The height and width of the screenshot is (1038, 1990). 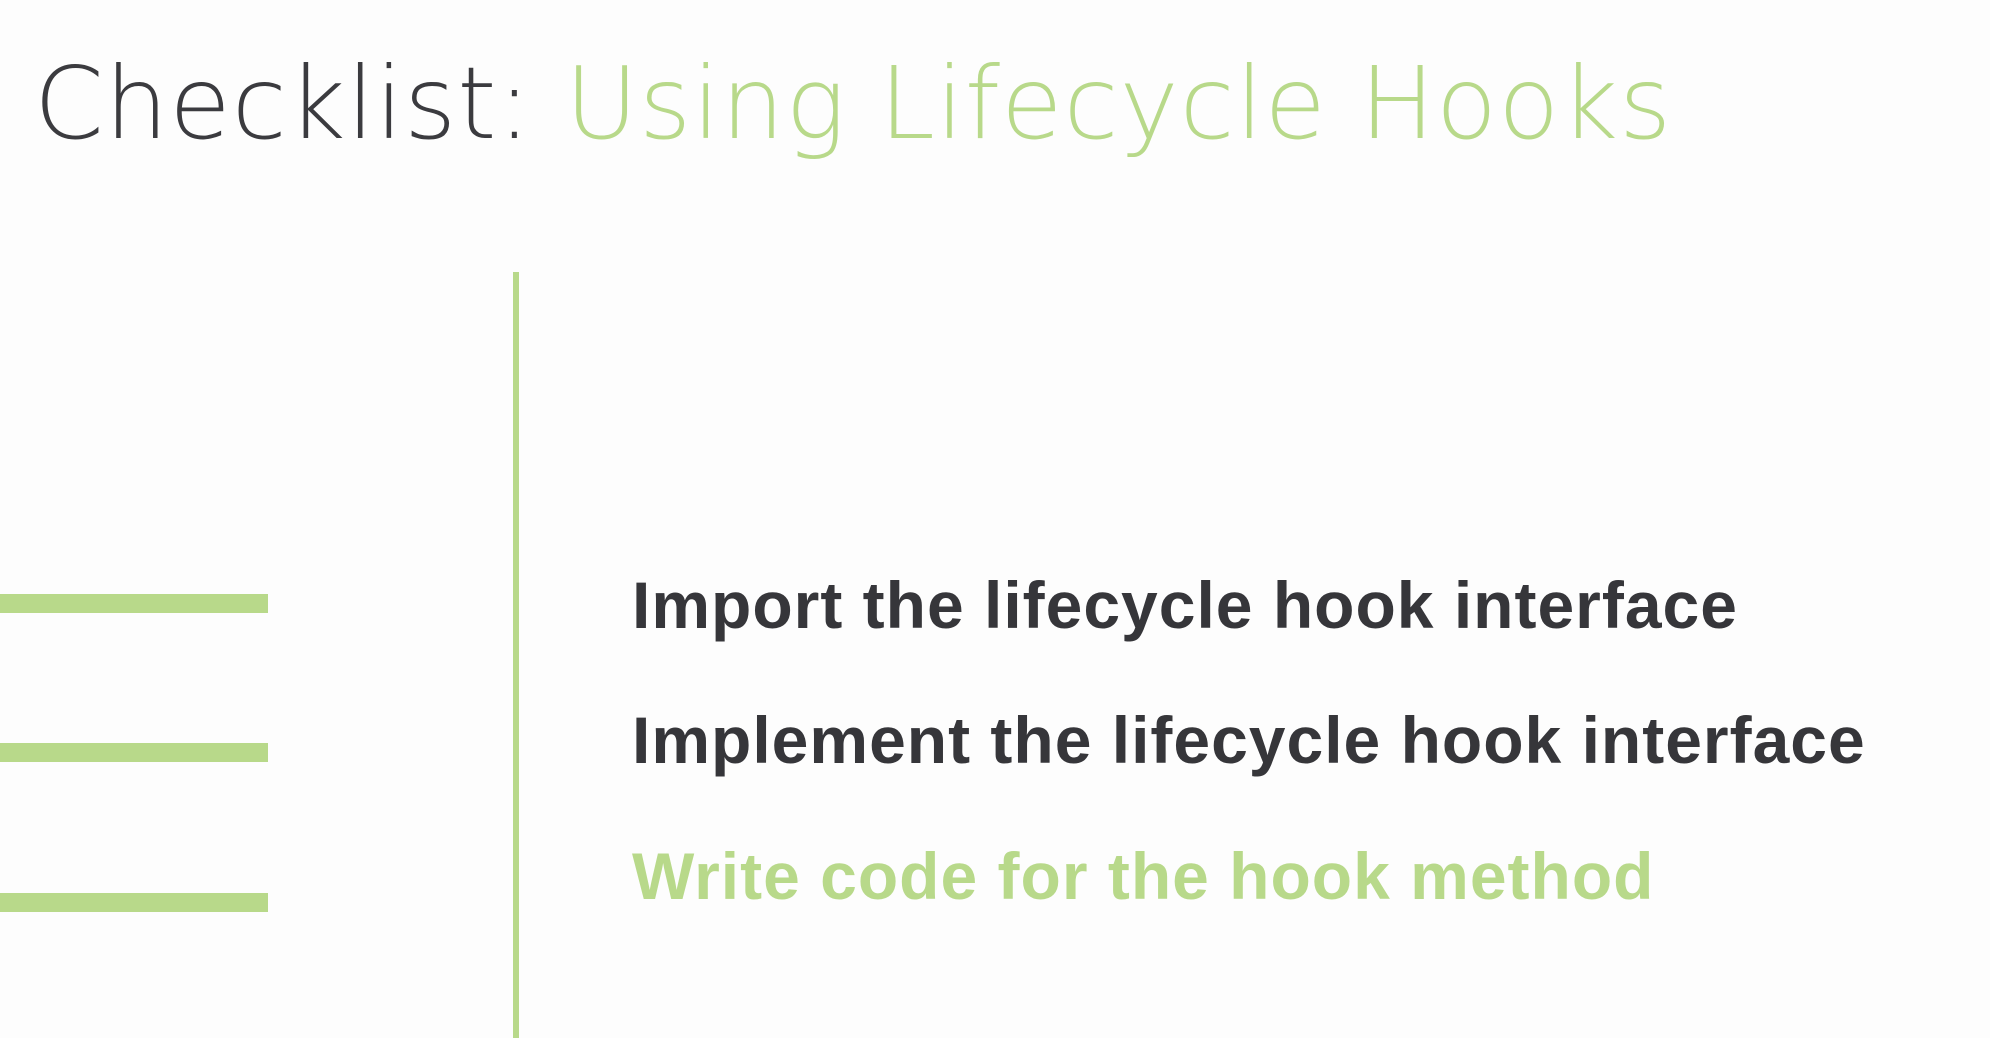 I want to click on checklist-item-import: Import the lifecycle hook interface, so click(x=1185, y=605).